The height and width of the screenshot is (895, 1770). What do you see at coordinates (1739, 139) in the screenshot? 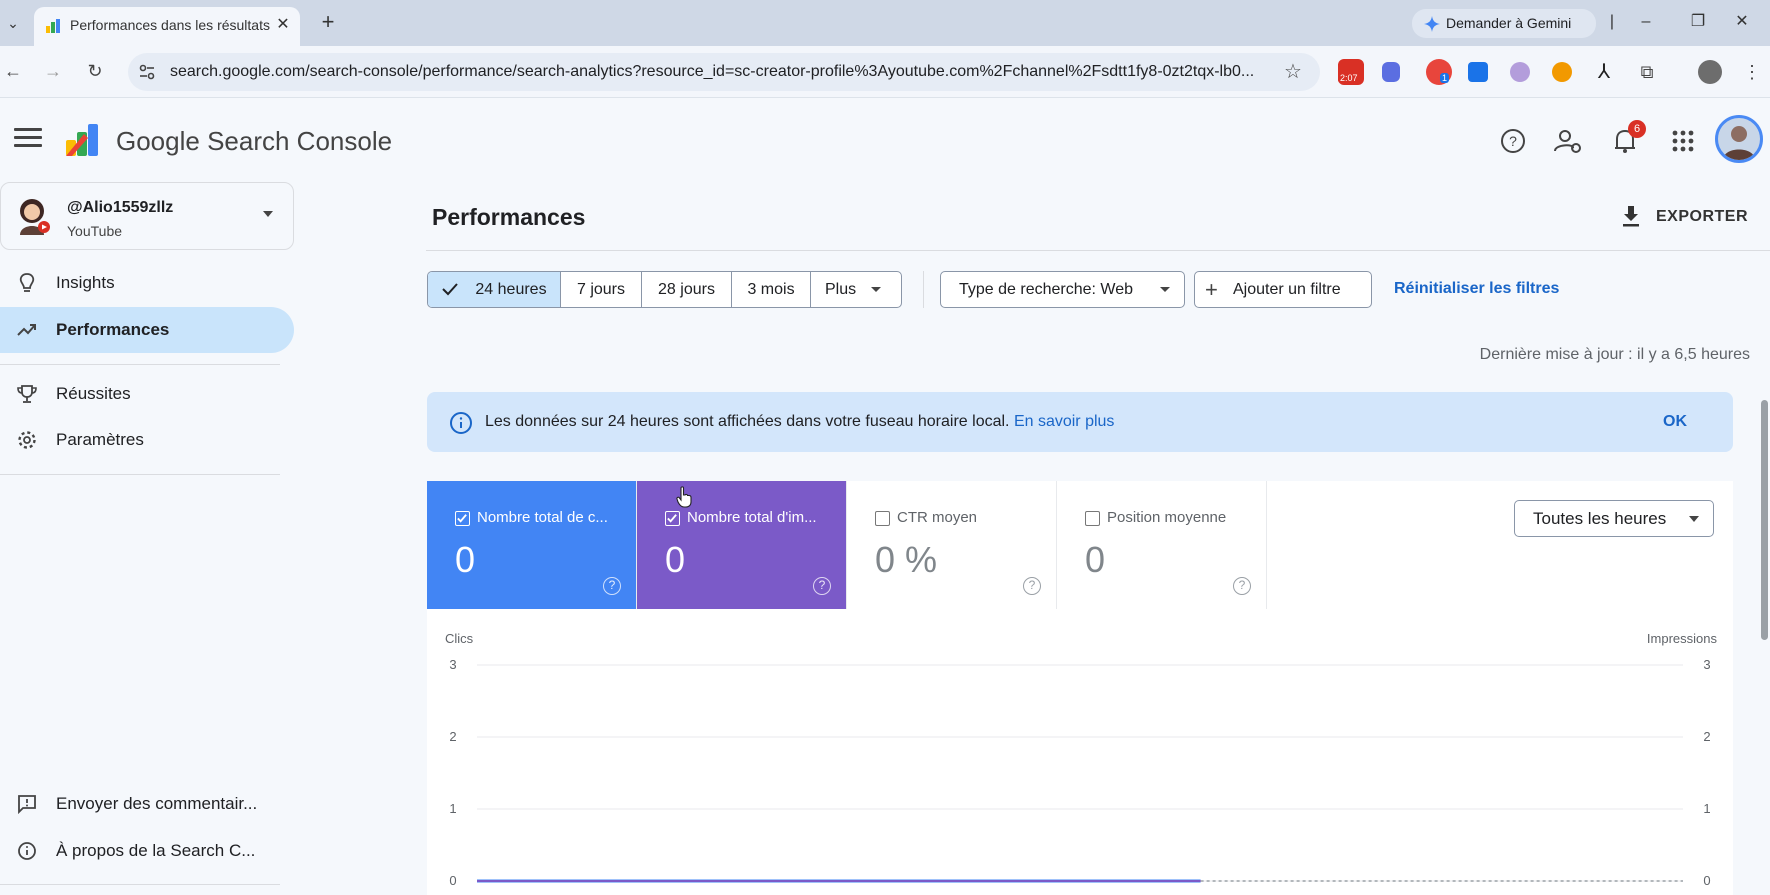
I see `account-avatar` at bounding box center [1739, 139].